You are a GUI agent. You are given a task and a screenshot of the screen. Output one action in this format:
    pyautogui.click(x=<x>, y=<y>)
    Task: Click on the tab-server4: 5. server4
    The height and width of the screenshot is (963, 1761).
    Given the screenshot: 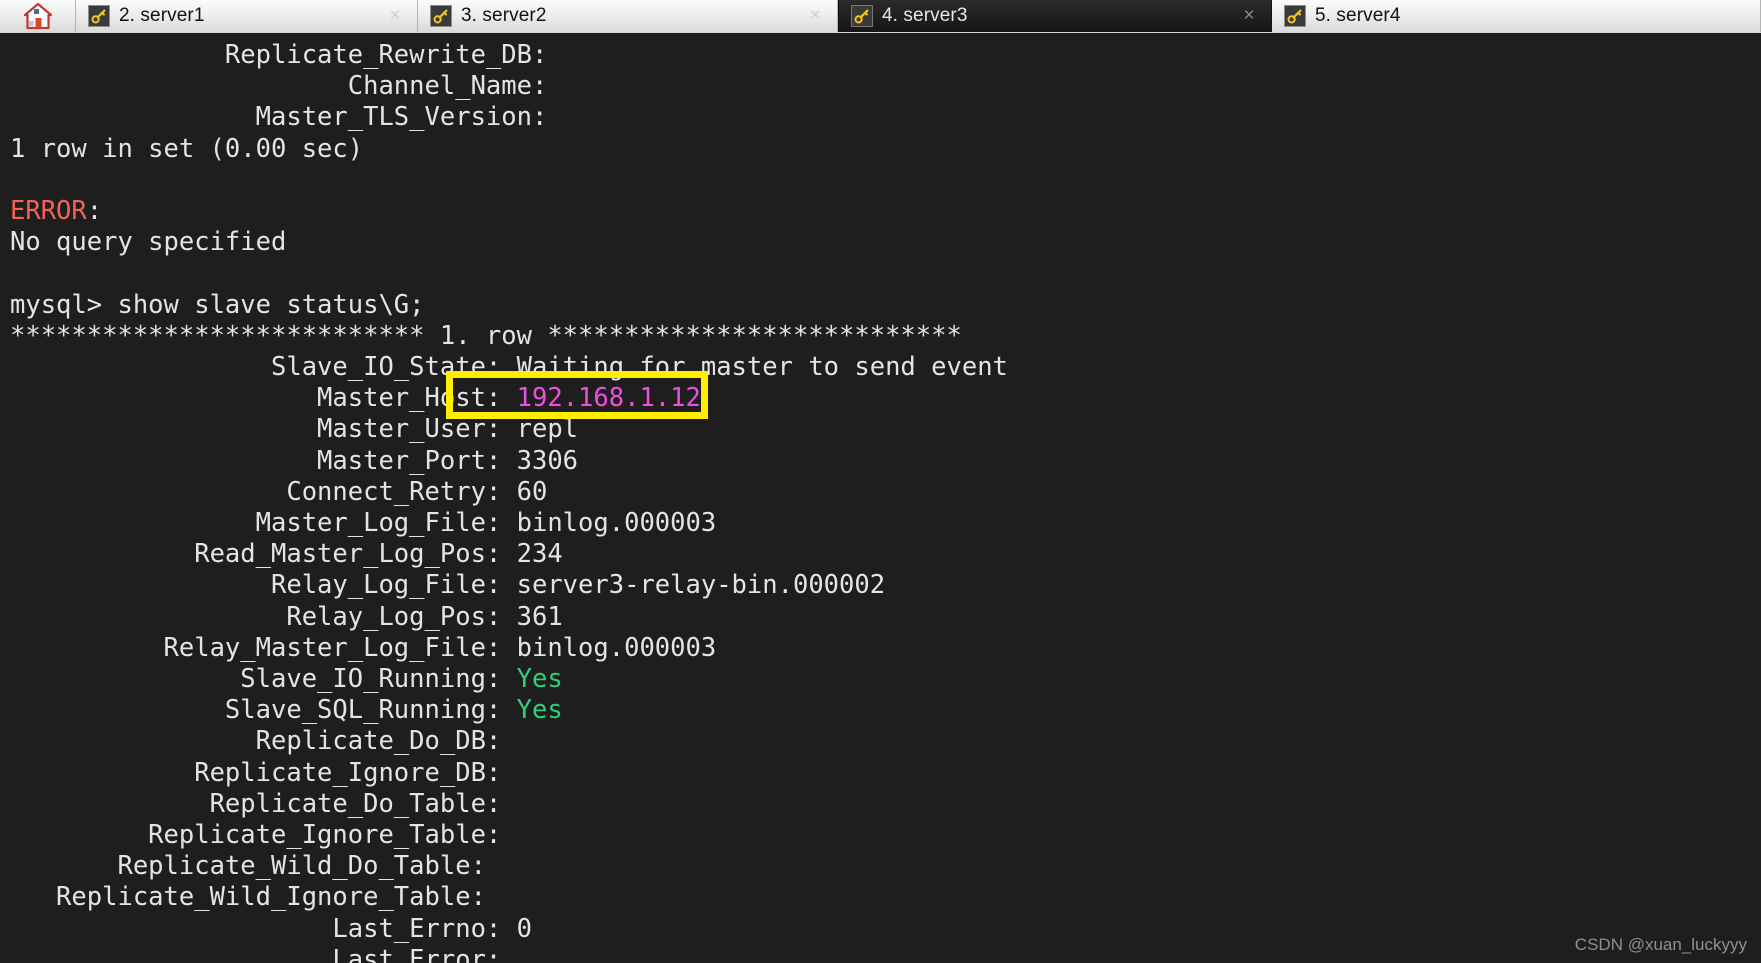 What is the action you would take?
    pyautogui.click(x=1516, y=16)
    